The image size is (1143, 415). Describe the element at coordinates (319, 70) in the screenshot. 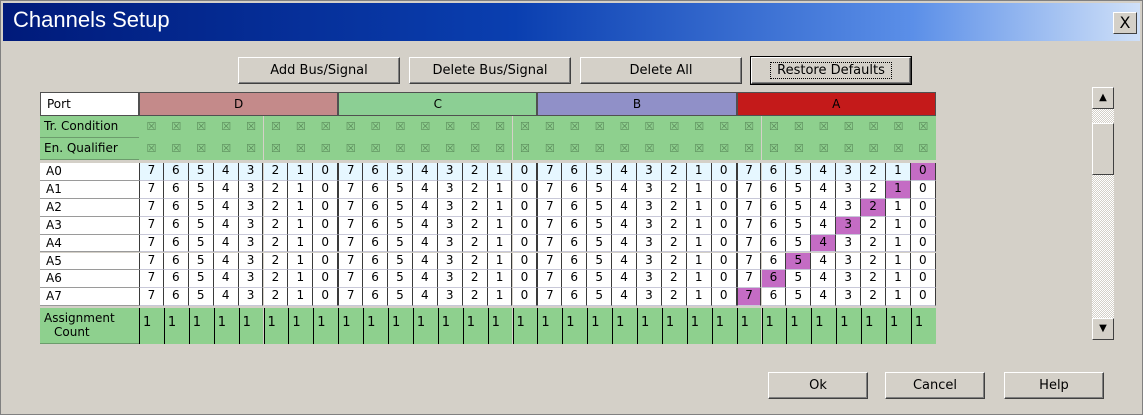

I see `add-bus-signal-button: Add Bus/Signal` at that location.